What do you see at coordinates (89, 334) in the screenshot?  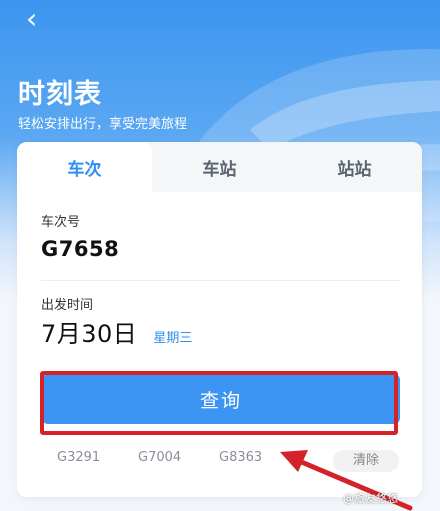 I see `departure-date-value: 7月30日` at bounding box center [89, 334].